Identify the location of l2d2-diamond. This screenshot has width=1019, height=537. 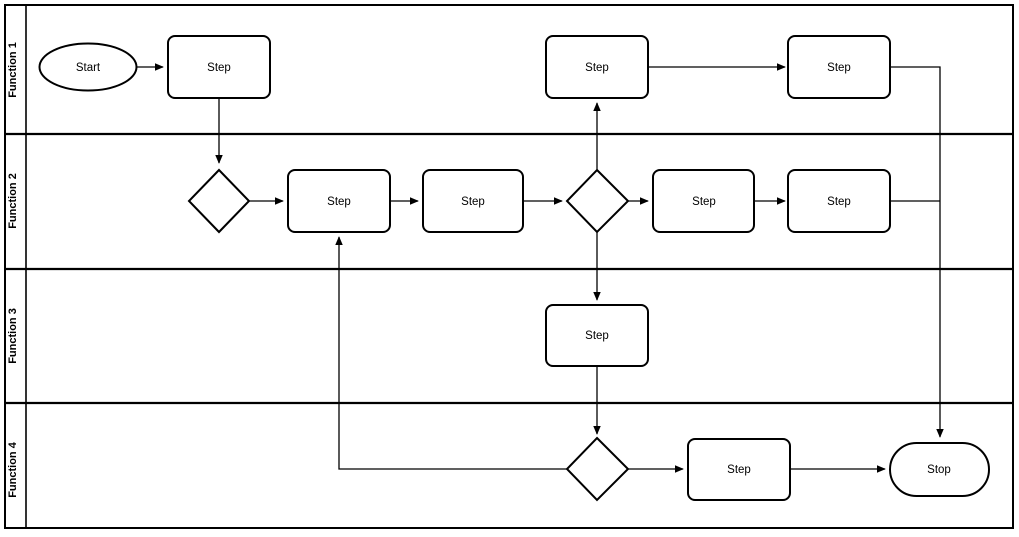
(597, 201).